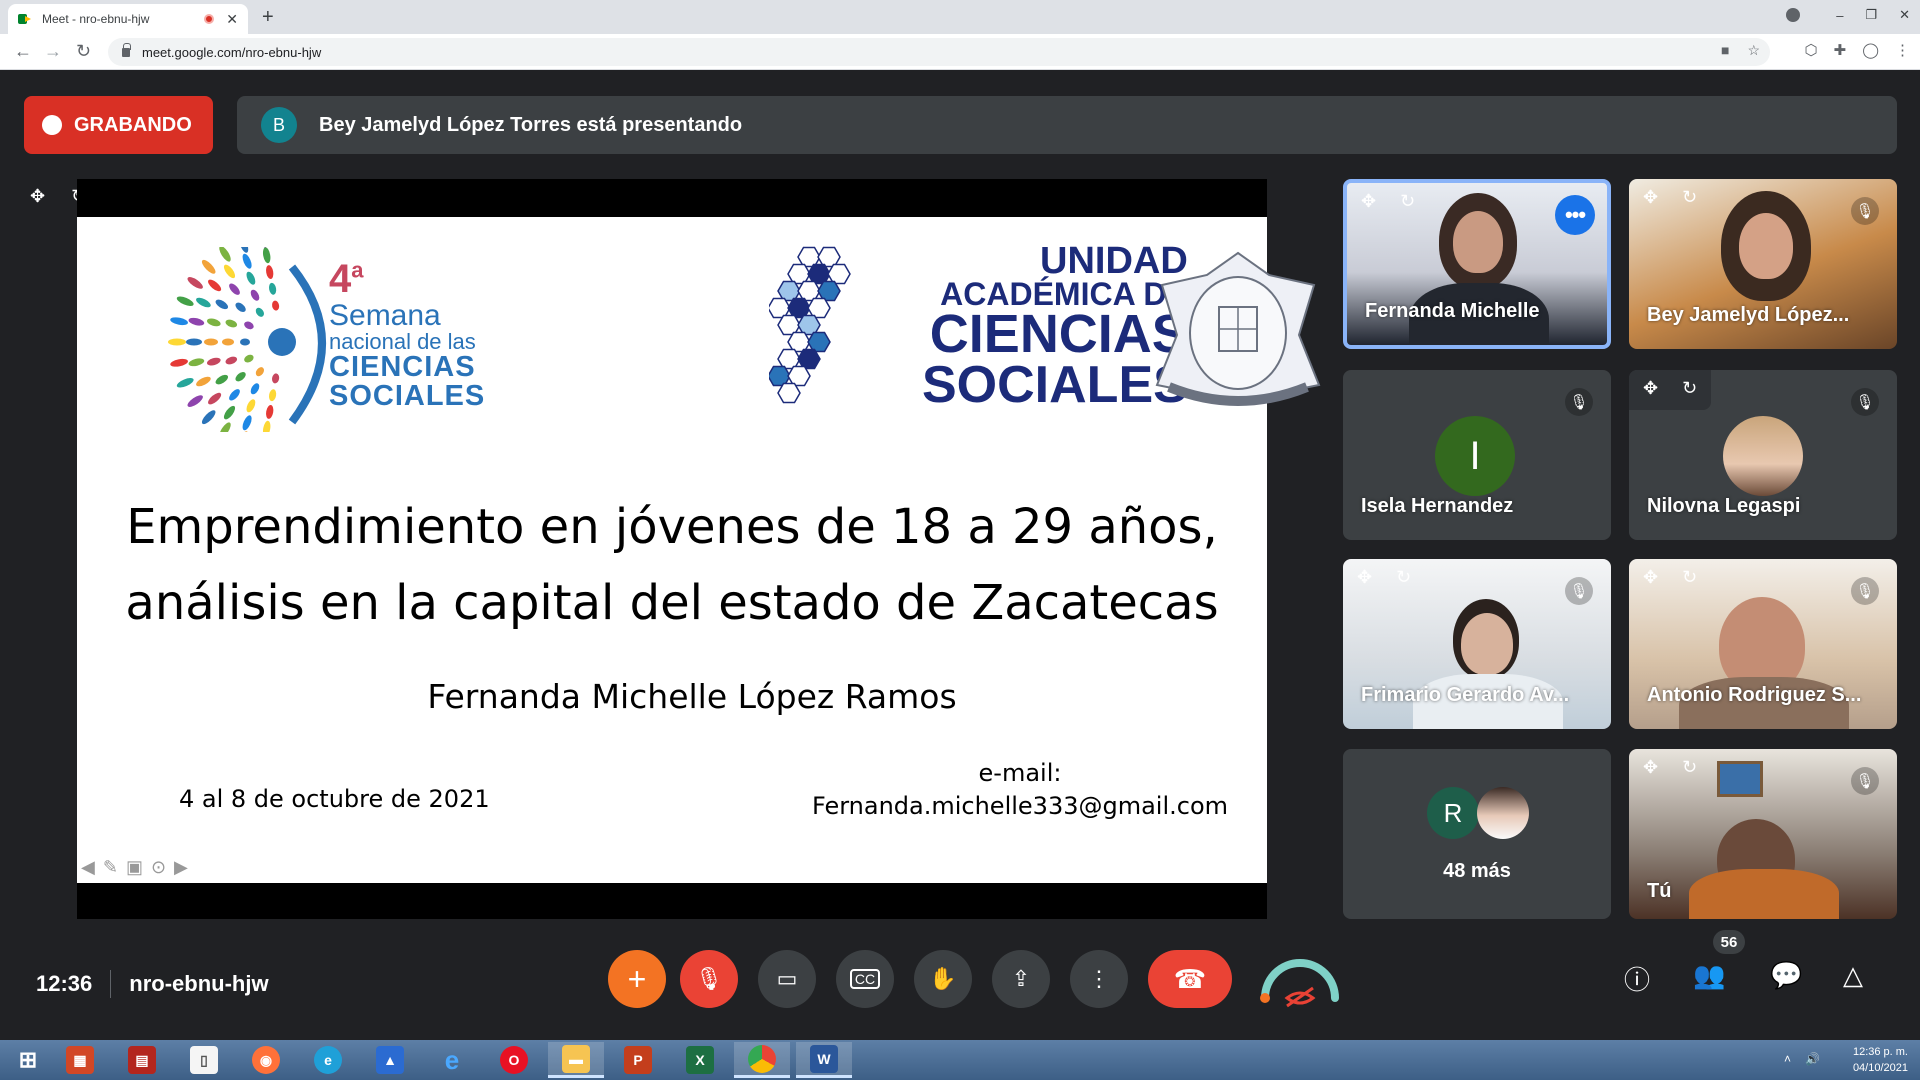 The width and height of the screenshot is (1920, 1080). What do you see at coordinates (1786, 975) in the screenshot?
I see `chat-icon: 💬` at bounding box center [1786, 975].